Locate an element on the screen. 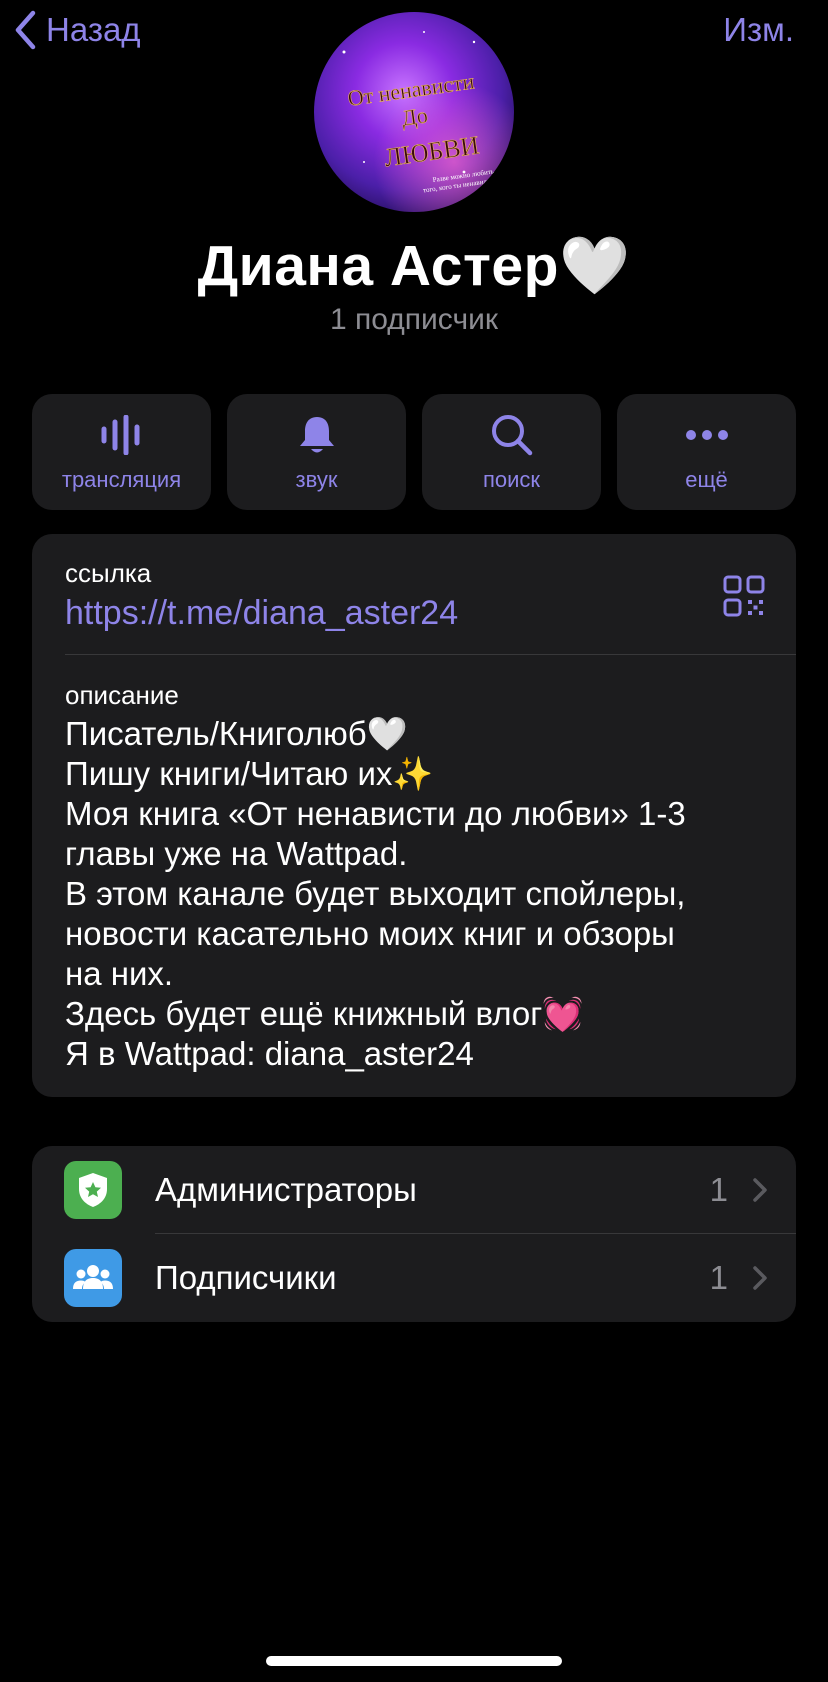  description-line: Я в Wattpad: diana_aster24 is located at coordinates (269, 1053).